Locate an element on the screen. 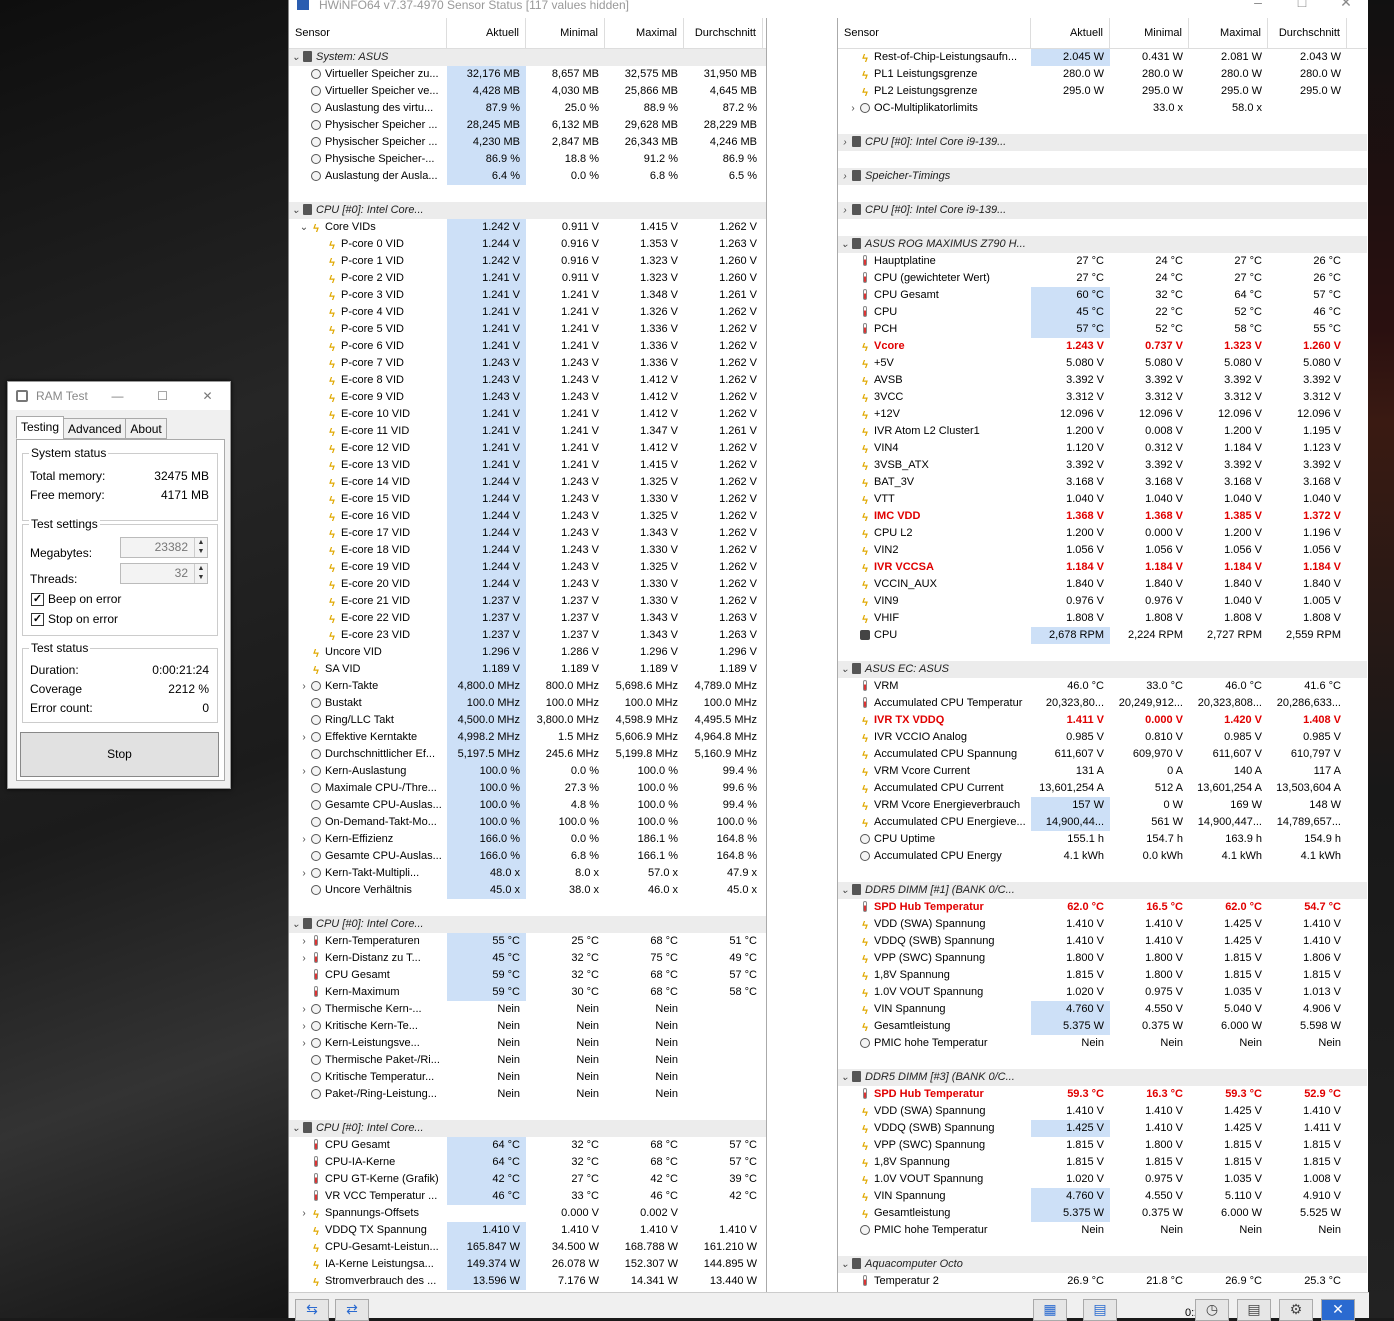 The height and width of the screenshot is (1321, 1394). sensor-row: ϟ VTT 1.040 V 1.040 V 1.040 V 1.040 V is located at coordinates (1102, 499).